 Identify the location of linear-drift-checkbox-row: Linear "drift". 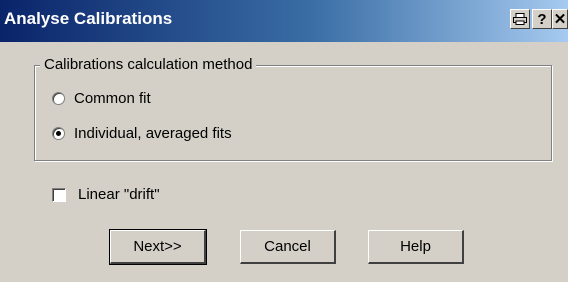
(106, 194).